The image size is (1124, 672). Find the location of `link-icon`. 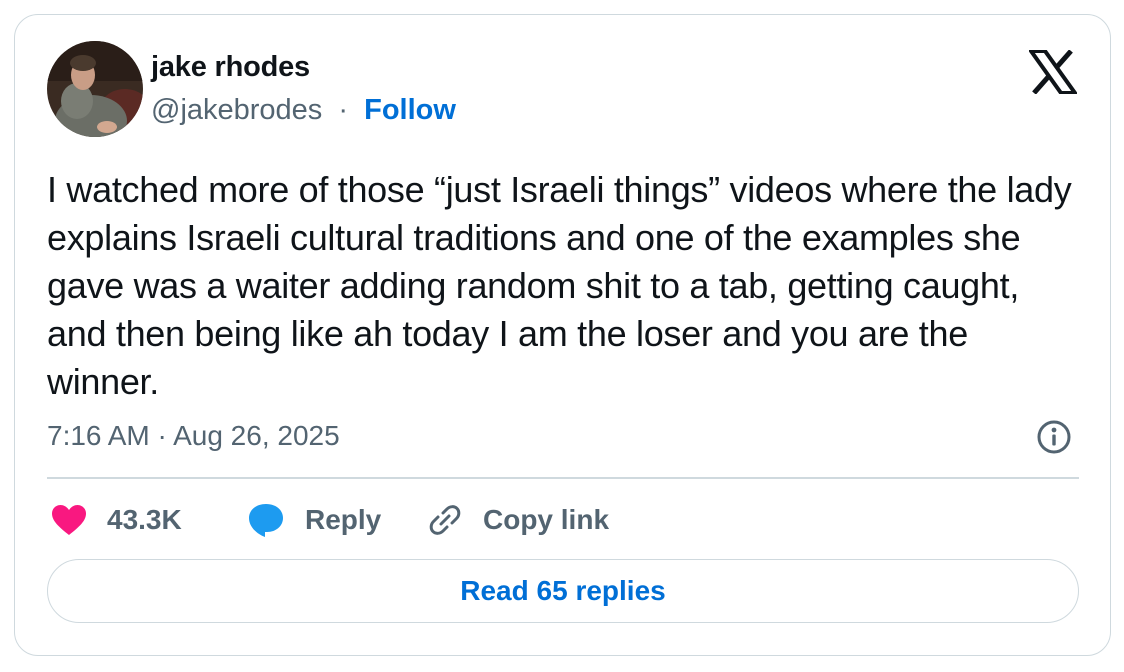

link-icon is located at coordinates (445, 520).